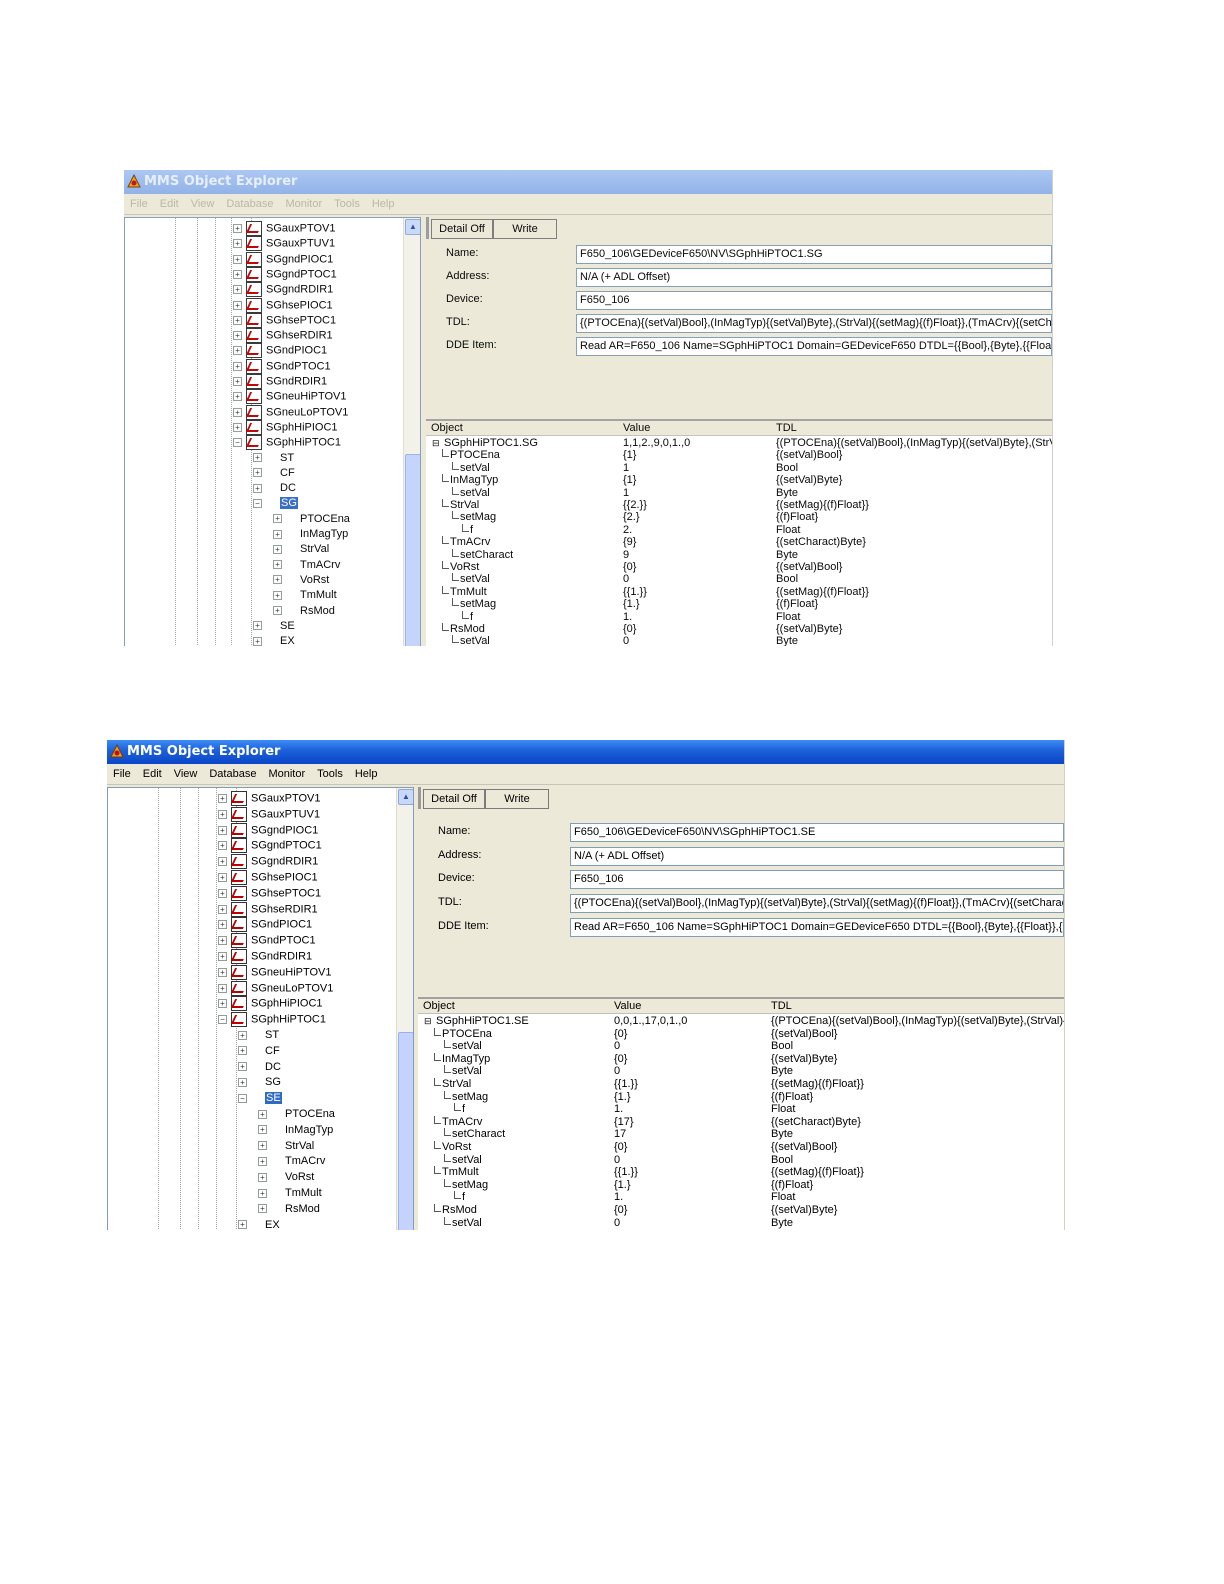  What do you see at coordinates (260, 1098) in the screenshot?
I see `tree-child-se: − SE` at bounding box center [260, 1098].